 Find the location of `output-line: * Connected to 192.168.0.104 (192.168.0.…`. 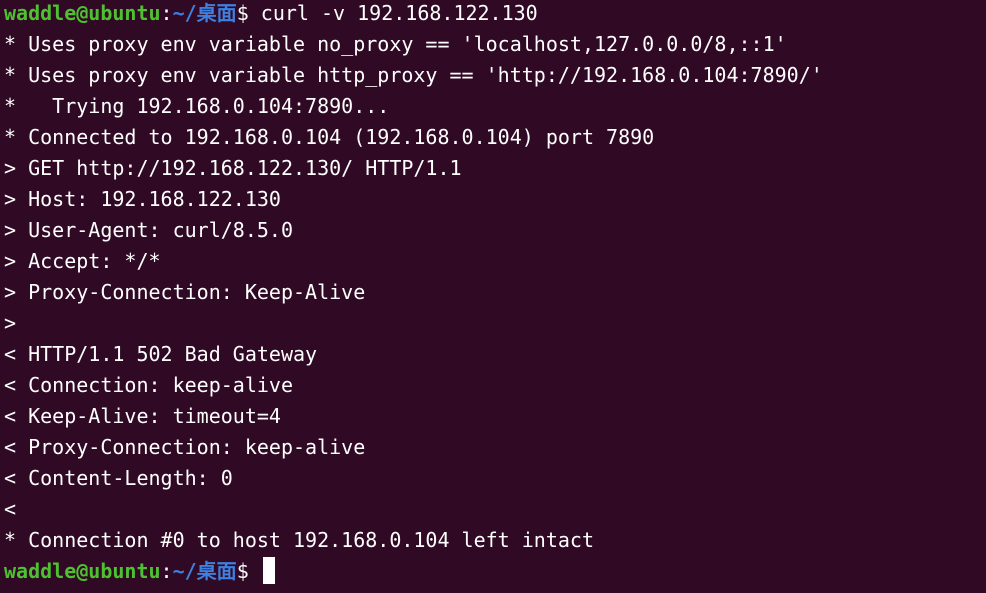

output-line: * Connected to 192.168.0.104 (192.168.0.… is located at coordinates (329, 137).